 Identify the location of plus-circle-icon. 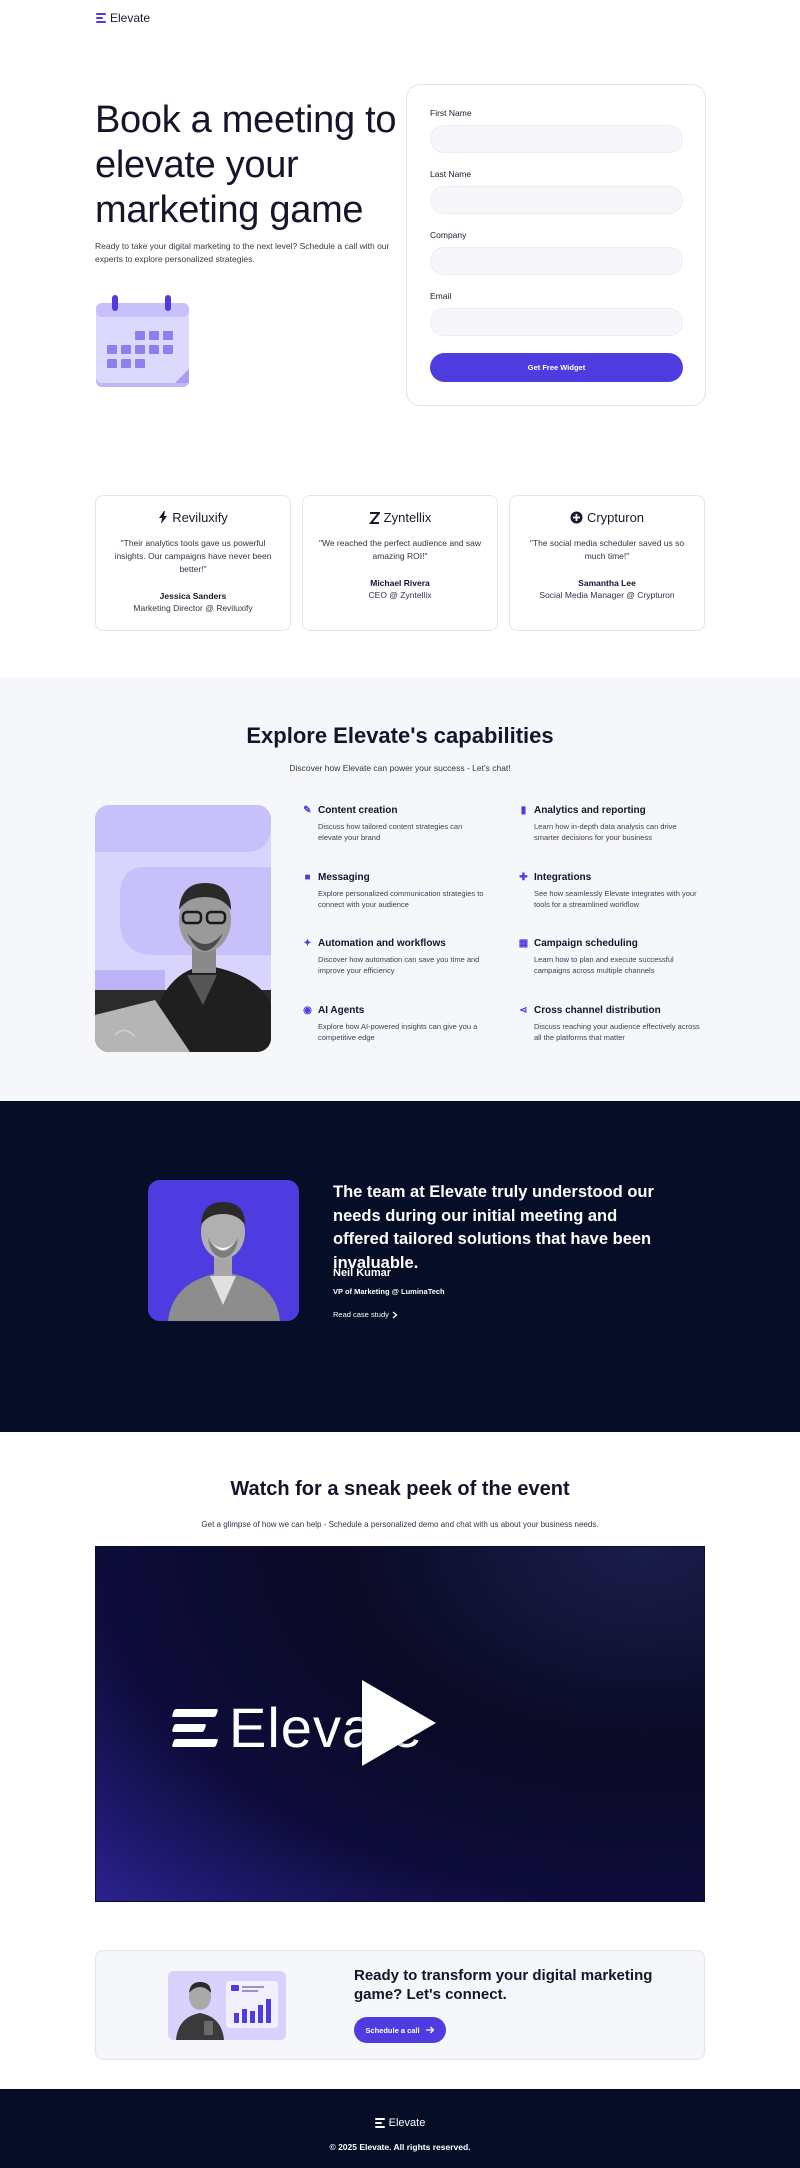
(576, 517).